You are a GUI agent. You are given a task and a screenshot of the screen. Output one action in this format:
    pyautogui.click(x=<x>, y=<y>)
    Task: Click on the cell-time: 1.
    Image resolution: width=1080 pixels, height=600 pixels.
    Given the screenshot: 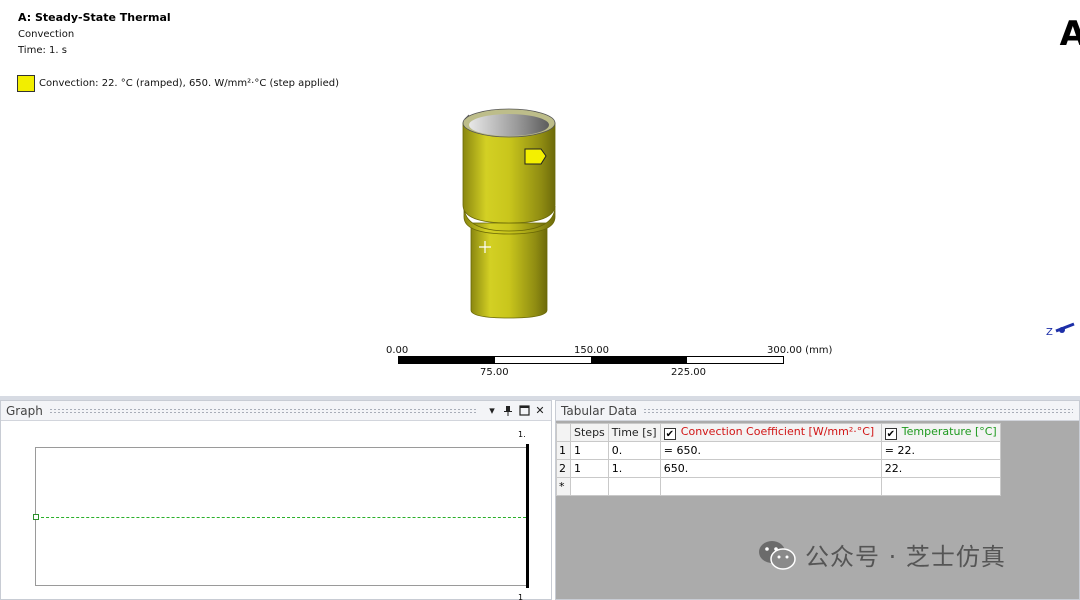 What is the action you would take?
    pyautogui.click(x=634, y=468)
    